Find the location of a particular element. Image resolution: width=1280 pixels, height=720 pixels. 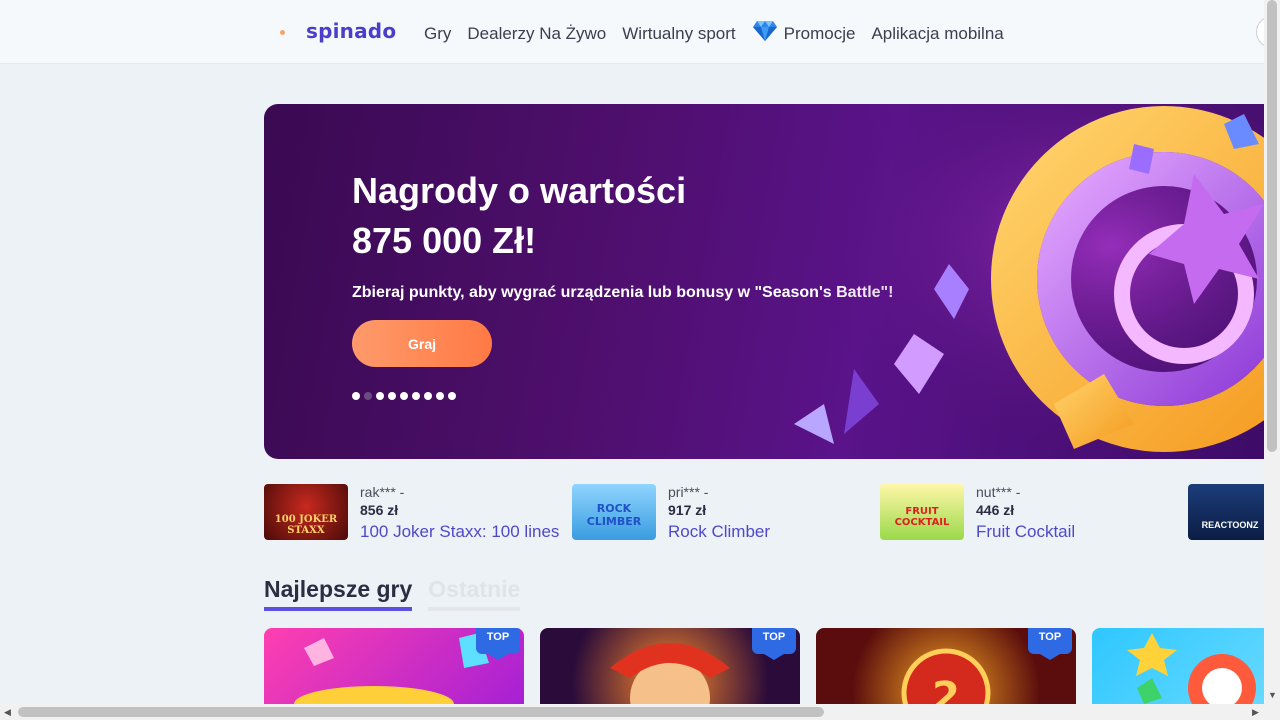

carousel-dots is located at coordinates (406, 396).